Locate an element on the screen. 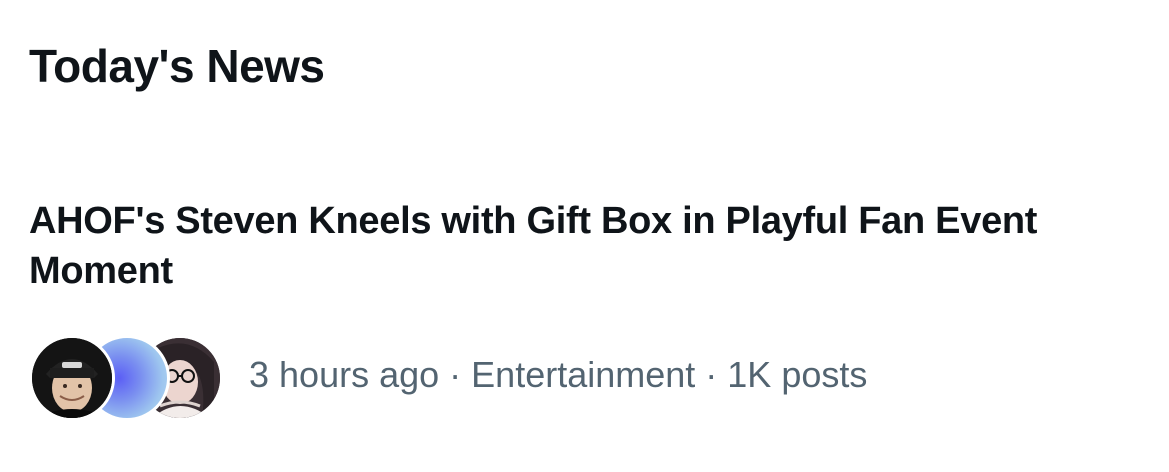  news-category: Entertainment is located at coordinates (583, 374).